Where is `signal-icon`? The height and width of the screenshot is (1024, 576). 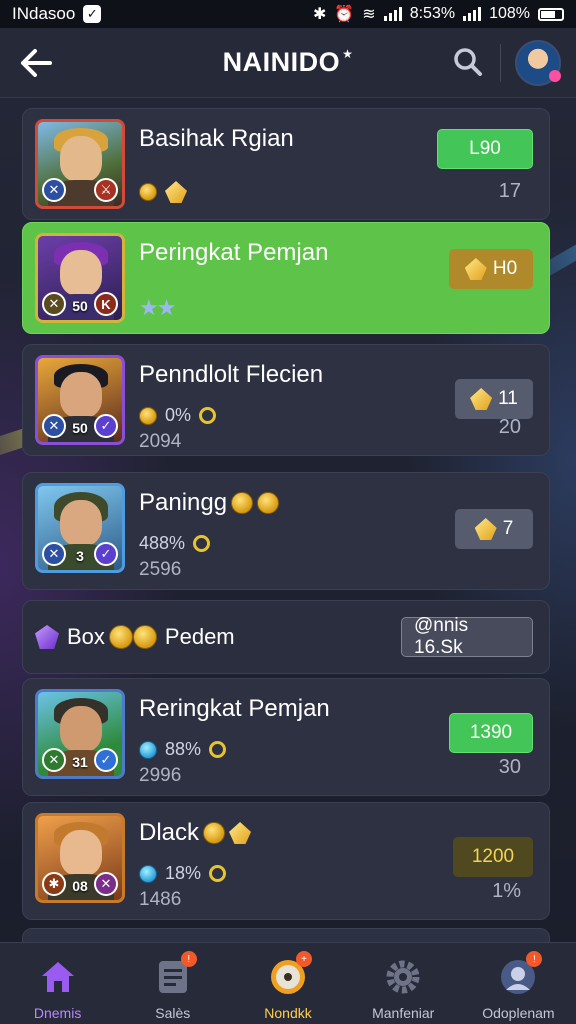
signal-icon is located at coordinates (392, 14).